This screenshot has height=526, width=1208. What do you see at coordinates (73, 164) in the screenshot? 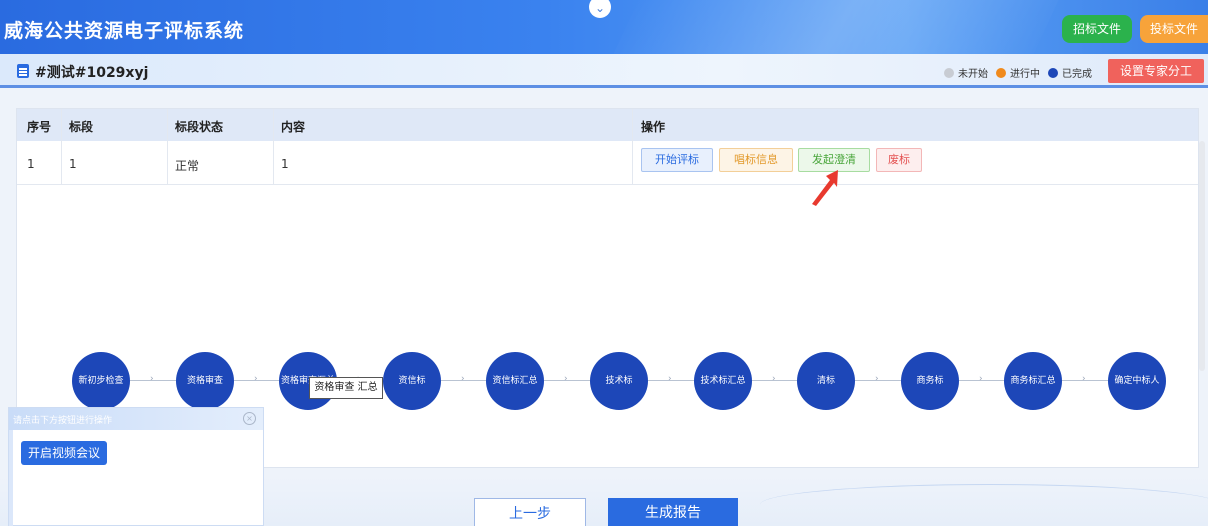
I see `row-section: 1` at bounding box center [73, 164].